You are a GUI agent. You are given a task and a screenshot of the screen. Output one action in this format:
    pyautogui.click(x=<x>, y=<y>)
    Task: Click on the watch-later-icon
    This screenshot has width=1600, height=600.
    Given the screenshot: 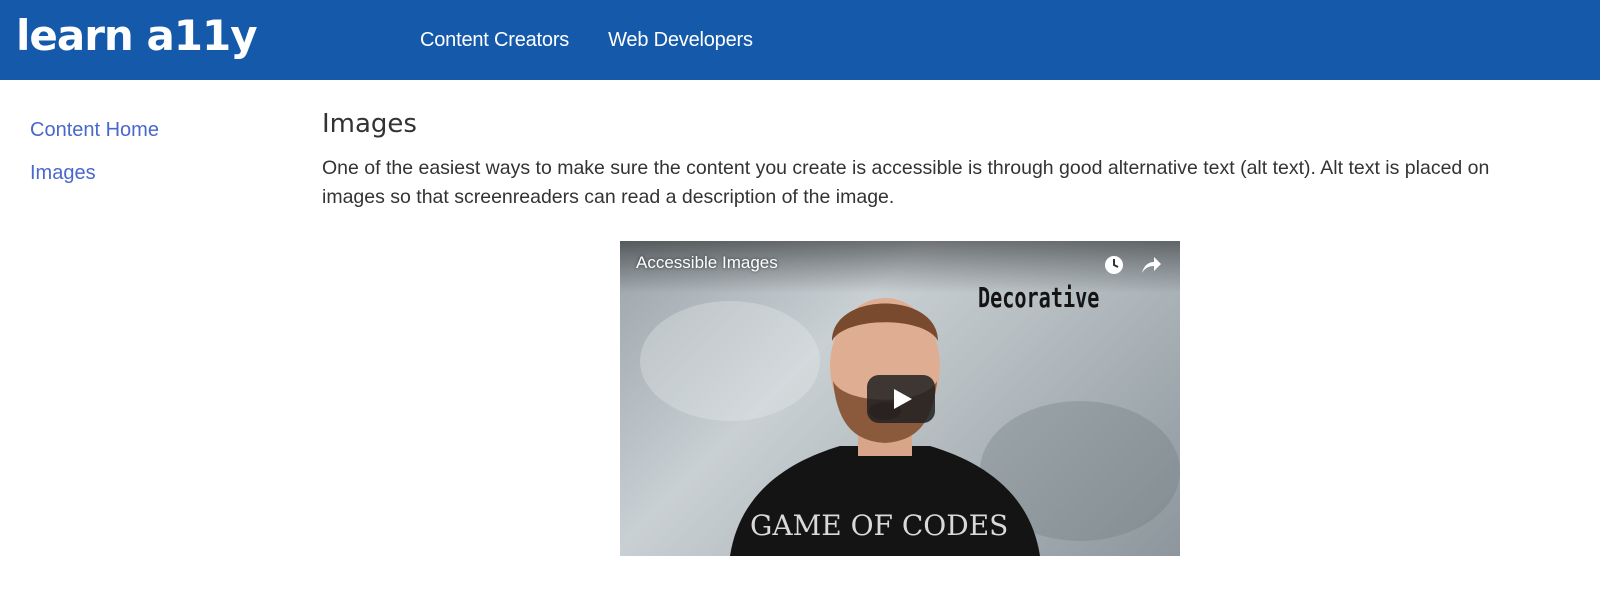 What is the action you would take?
    pyautogui.click(x=1114, y=265)
    